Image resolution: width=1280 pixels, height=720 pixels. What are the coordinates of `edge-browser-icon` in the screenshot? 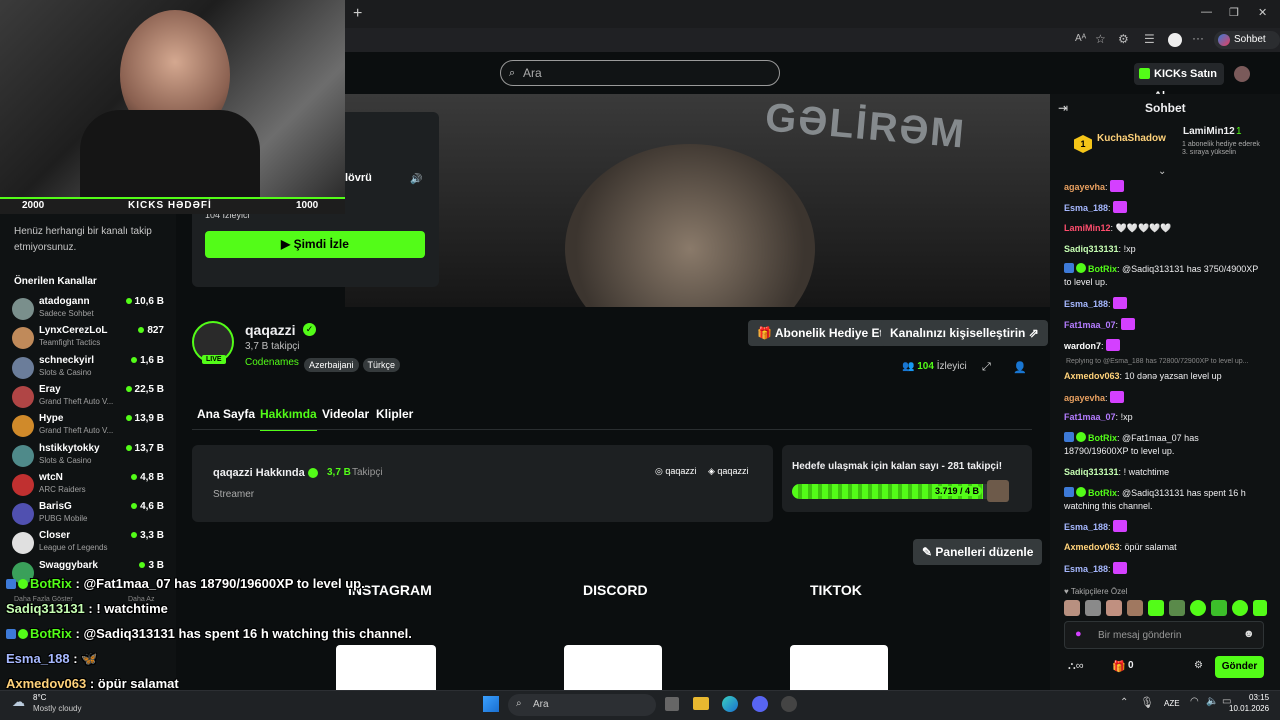 It's located at (730, 704).